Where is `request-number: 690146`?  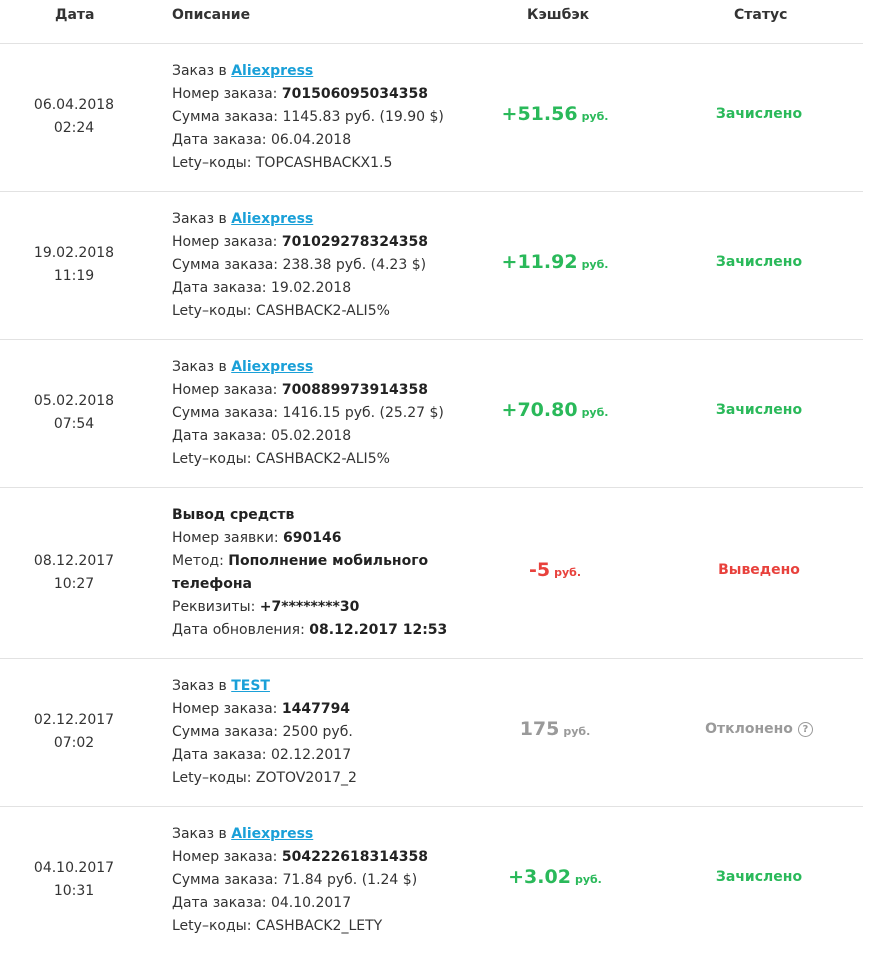 request-number: 690146 is located at coordinates (312, 538).